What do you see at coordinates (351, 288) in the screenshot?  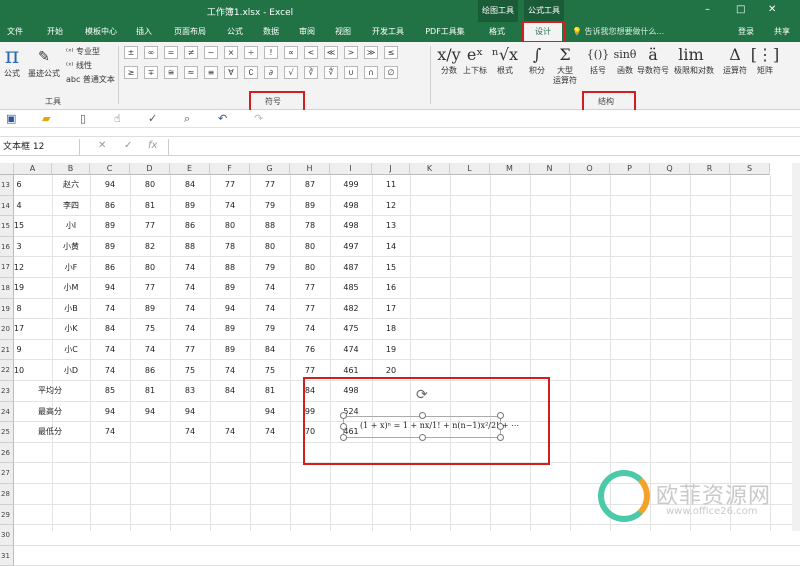 I see `table-cell: 485` at bounding box center [351, 288].